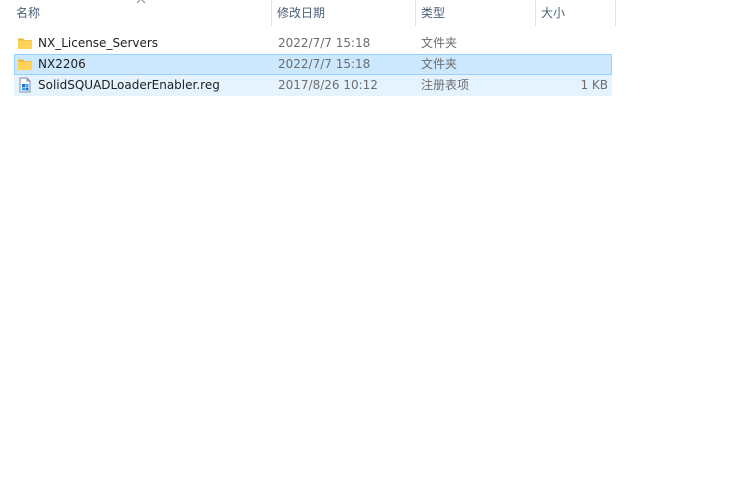 This screenshot has height=501, width=755. I want to click on file-name: NX2206, so click(62, 64).